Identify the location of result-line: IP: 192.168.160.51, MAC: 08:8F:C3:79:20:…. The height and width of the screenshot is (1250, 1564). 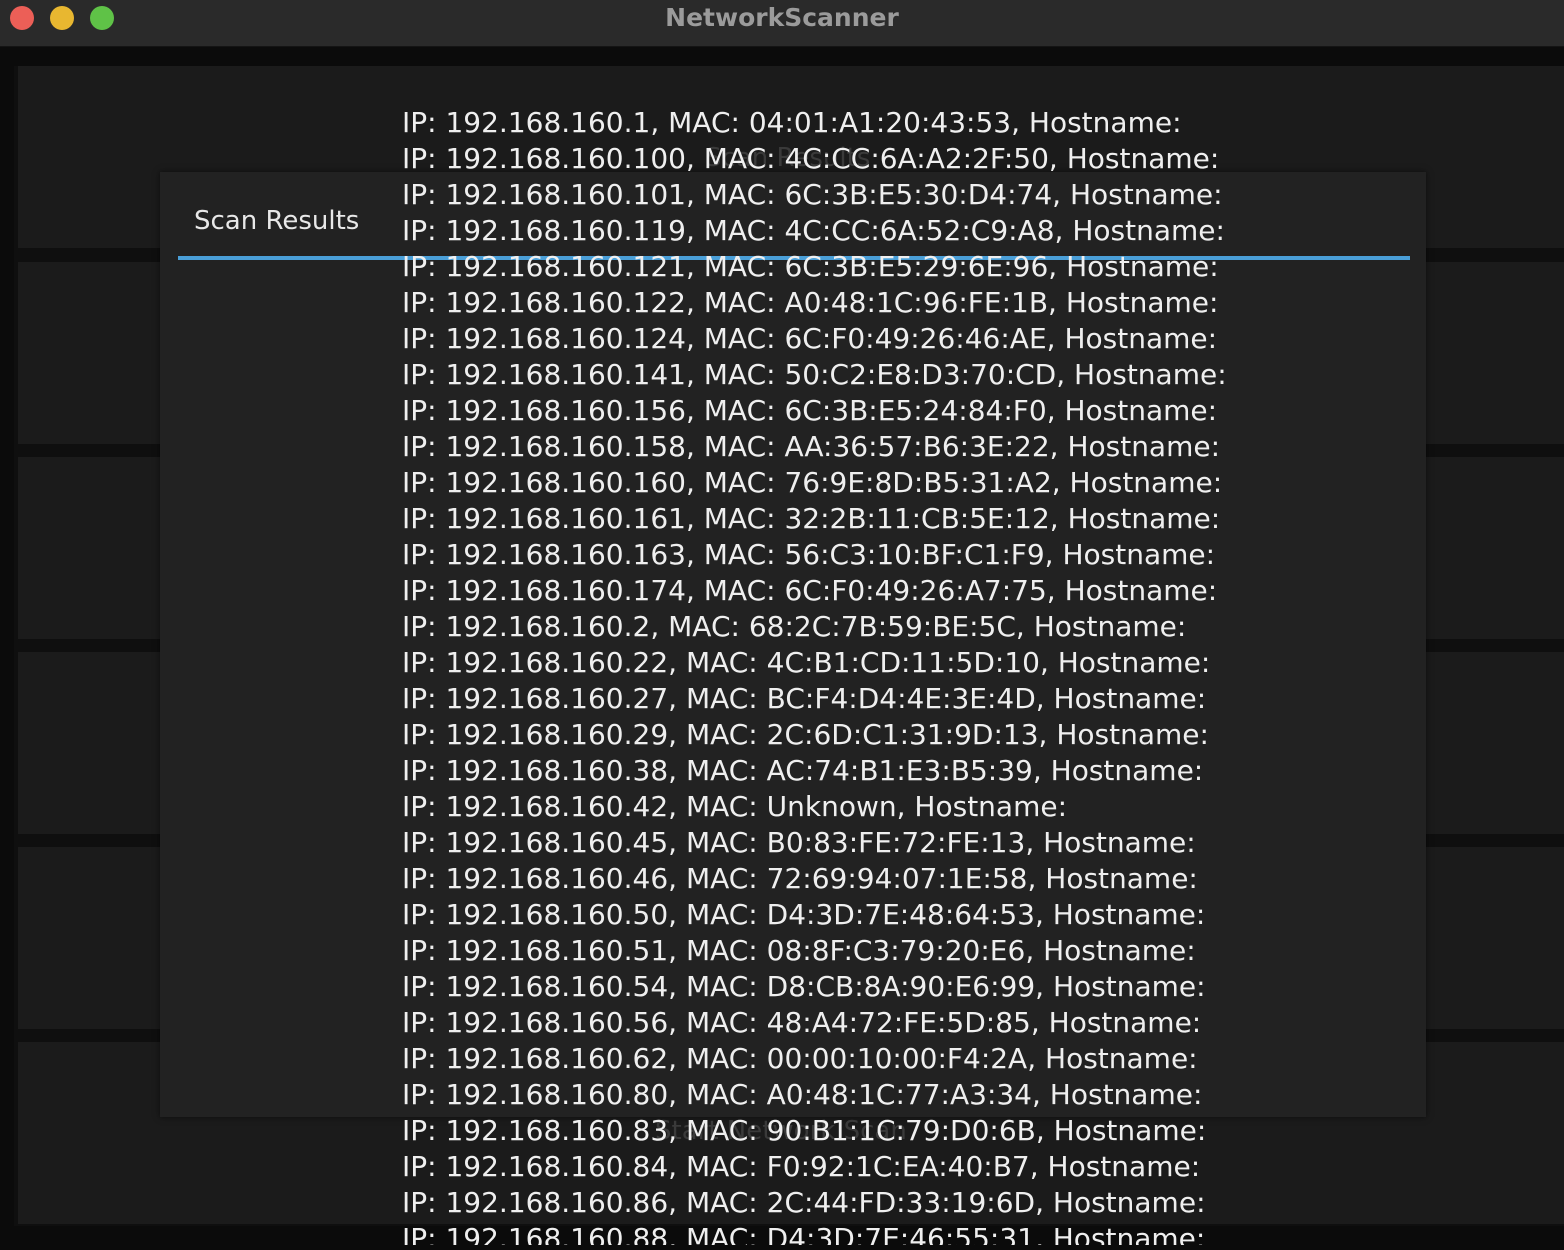
(799, 950).